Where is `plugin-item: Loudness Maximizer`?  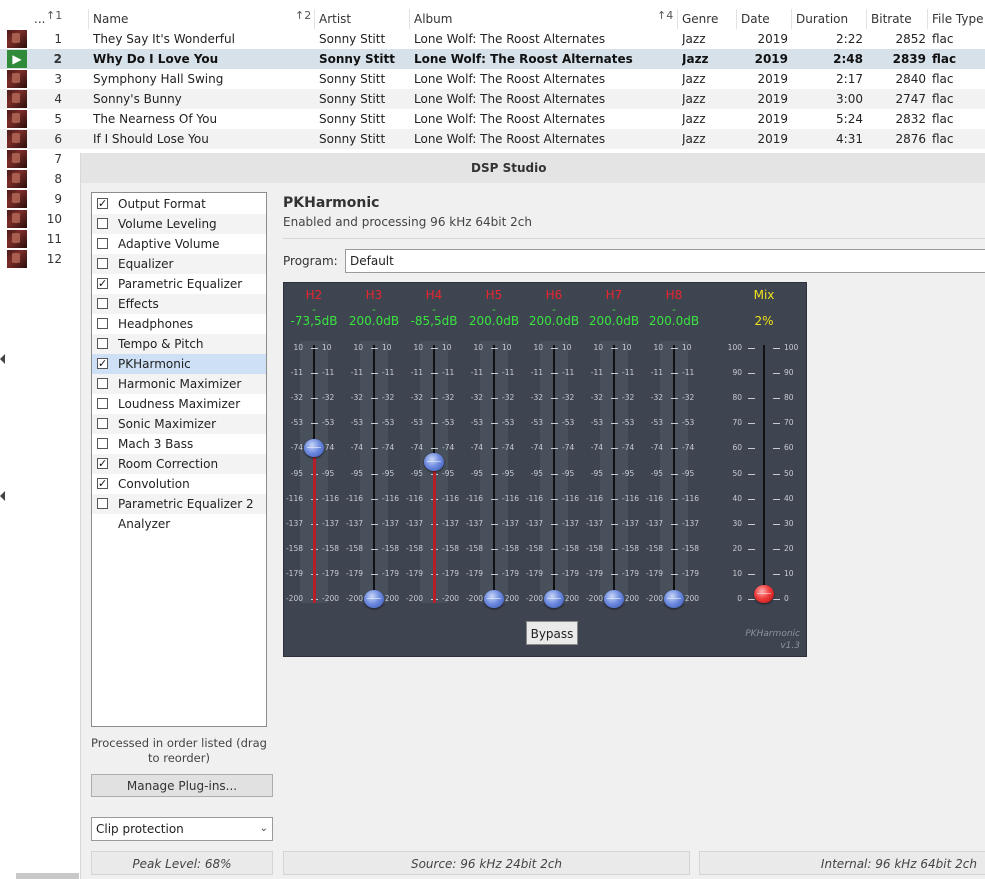
plugin-item: Loudness Maximizer is located at coordinates (179, 404).